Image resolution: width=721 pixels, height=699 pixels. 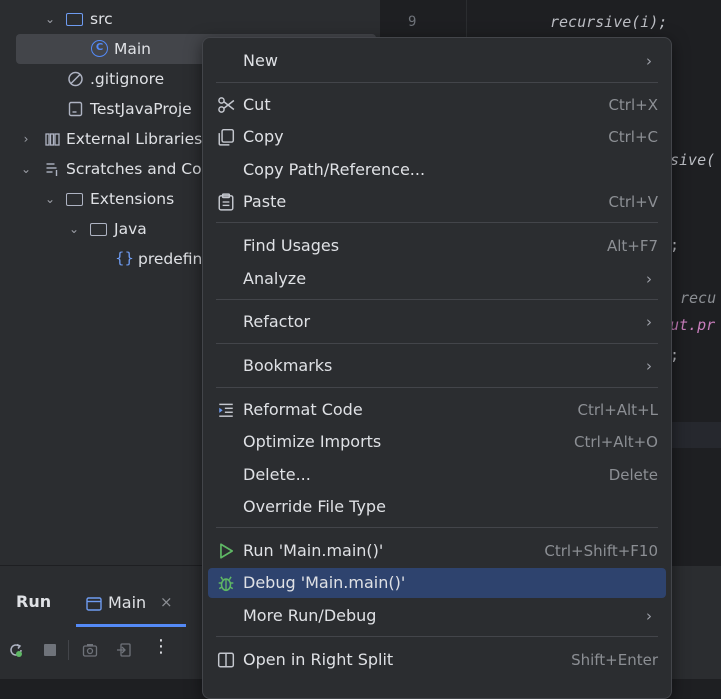 I want to click on menu-item-label: Open in Right Split, so click(x=318, y=659).